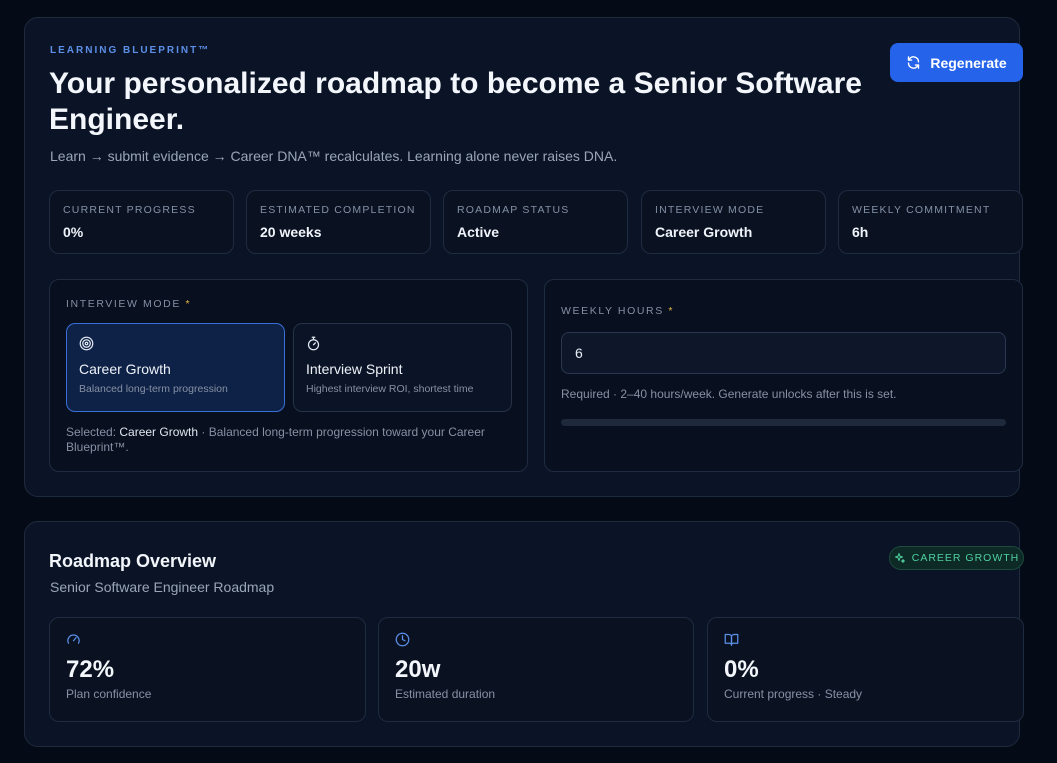  I want to click on interview-mode-label-text: INTERVIEW MODE, so click(123, 304).